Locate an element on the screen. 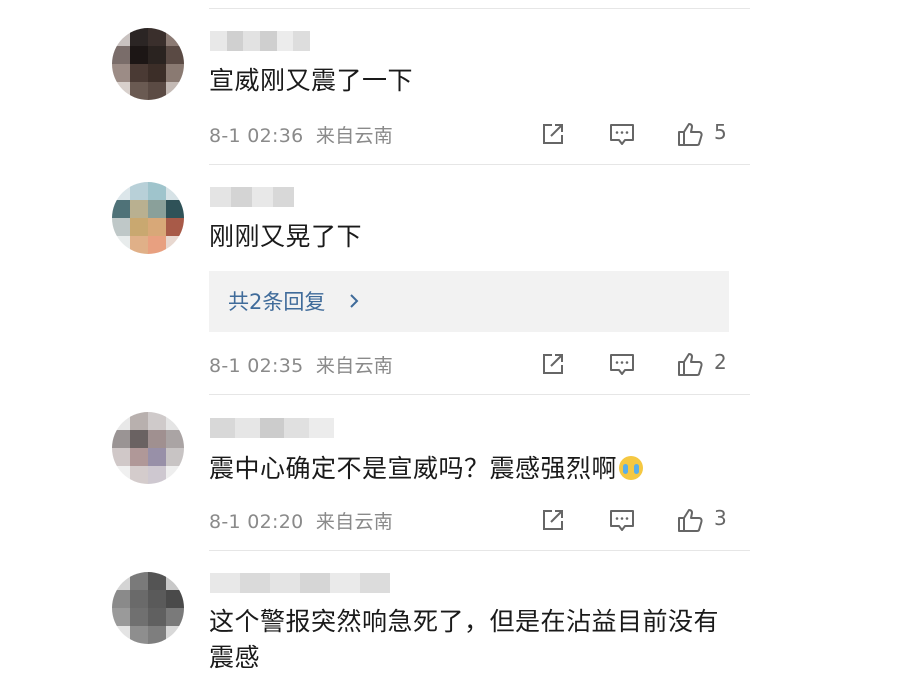 The height and width of the screenshot is (686, 905). comment-text: 震中心确定不是宣威吗？震感强烈啊 is located at coordinates (474, 469).